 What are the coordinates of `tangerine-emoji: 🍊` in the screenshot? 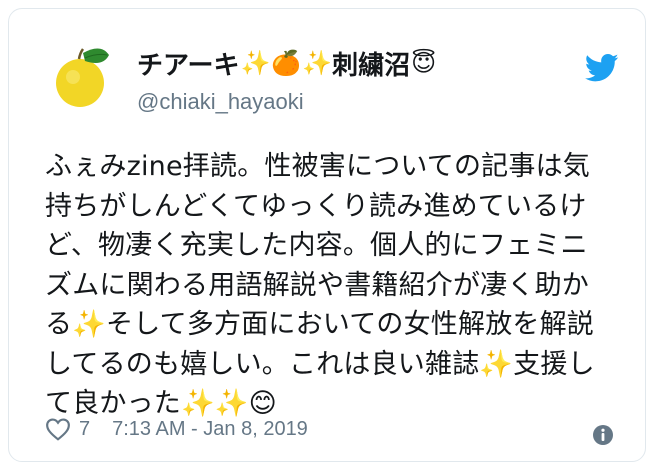 It's located at (286, 63).